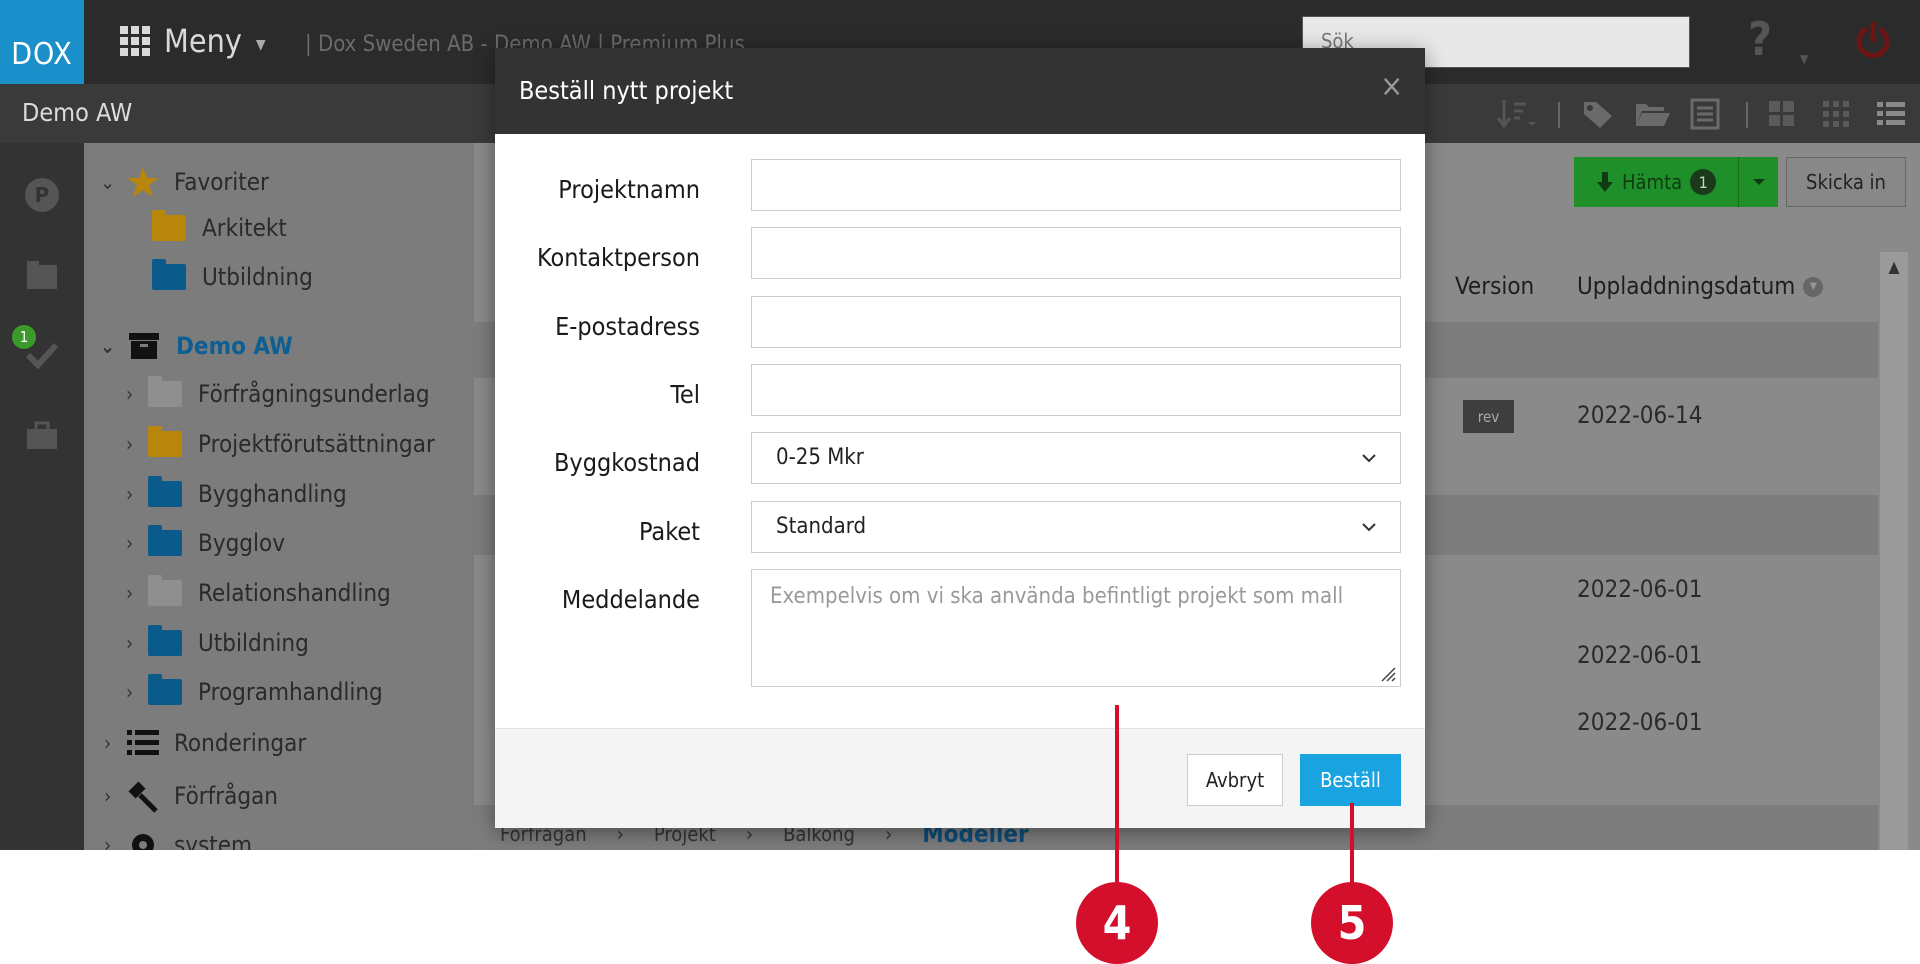 This screenshot has width=1920, height=964. I want to click on tree-node-favorite-utbildning: Utbildning, so click(232, 275).